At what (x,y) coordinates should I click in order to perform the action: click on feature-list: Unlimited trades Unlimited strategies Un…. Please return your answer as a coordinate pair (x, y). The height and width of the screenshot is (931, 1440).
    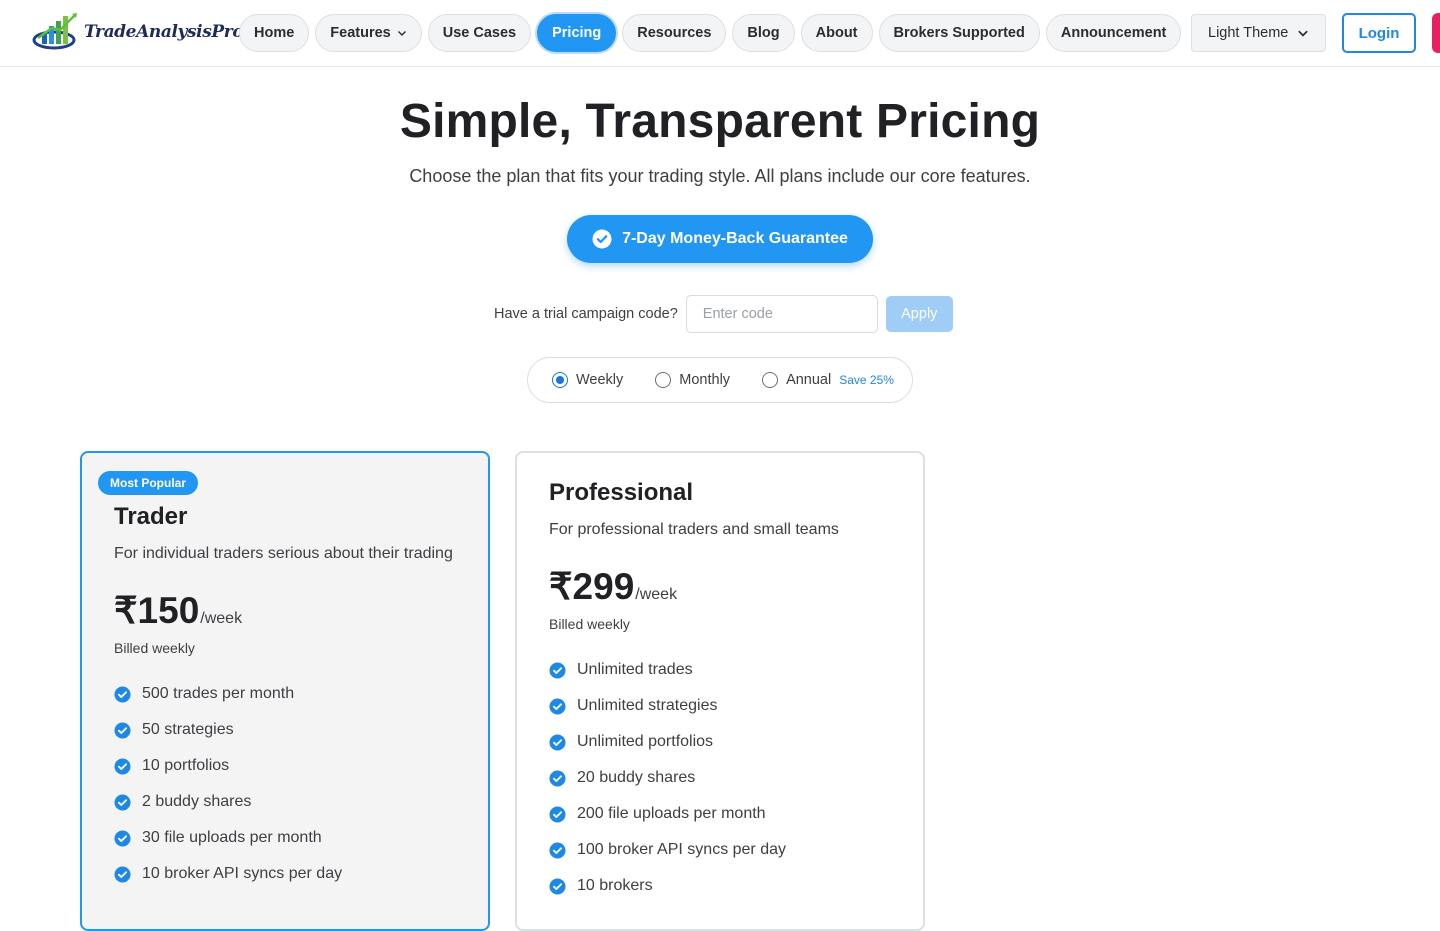
    Looking at the image, I should click on (667, 778).